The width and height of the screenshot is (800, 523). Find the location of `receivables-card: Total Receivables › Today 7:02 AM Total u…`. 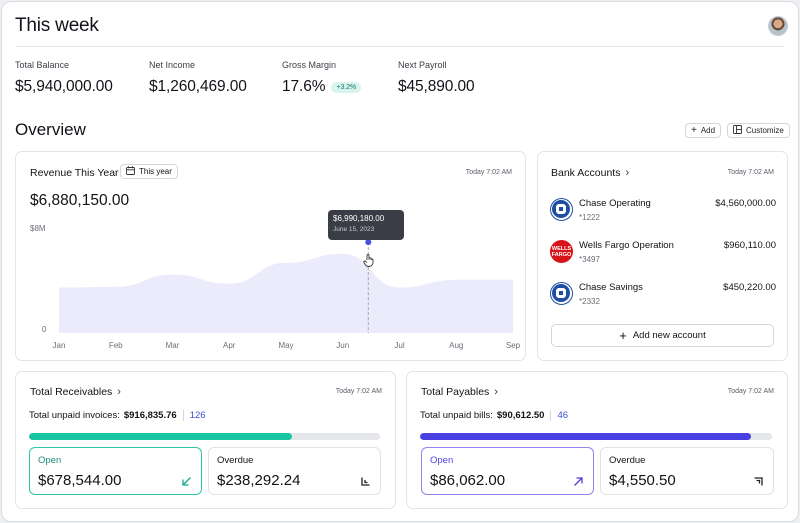

receivables-card: Total Receivables › Today 7:02 AM Total u… is located at coordinates (205, 440).